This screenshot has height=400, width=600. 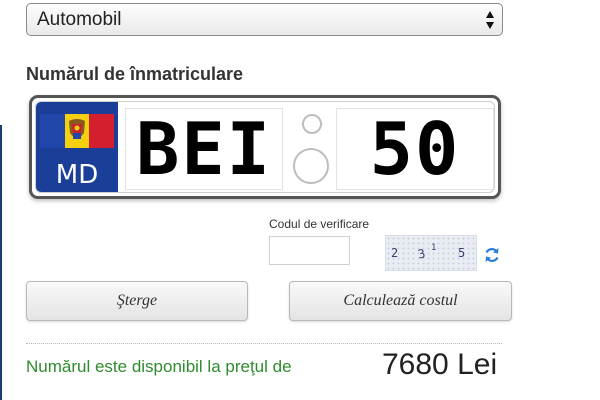 What do you see at coordinates (77, 175) in the screenshot?
I see `plate-country-code: MD` at bounding box center [77, 175].